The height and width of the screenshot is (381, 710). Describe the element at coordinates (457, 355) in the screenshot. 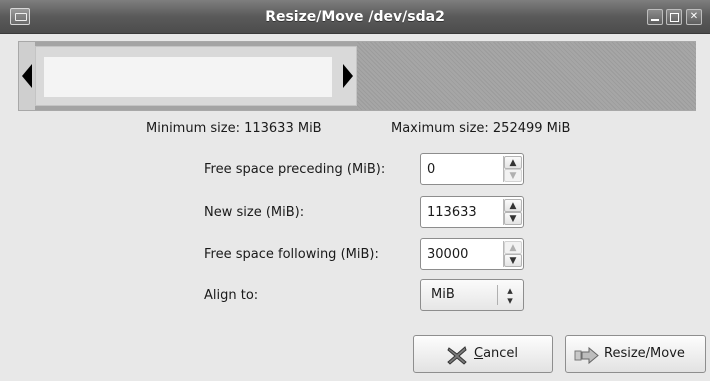

I see `cancel-icon` at that location.